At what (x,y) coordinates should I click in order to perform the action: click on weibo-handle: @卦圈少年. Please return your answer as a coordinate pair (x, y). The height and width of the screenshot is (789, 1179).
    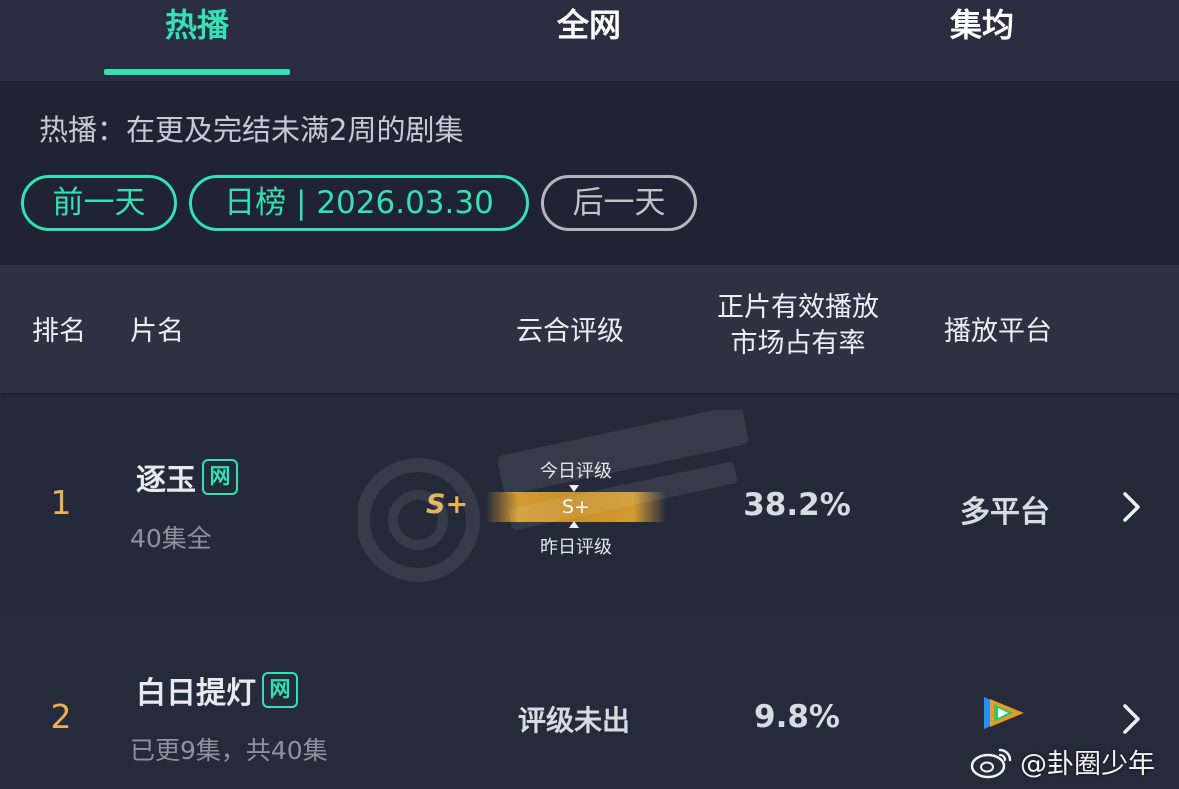
    Looking at the image, I should click on (1087, 764).